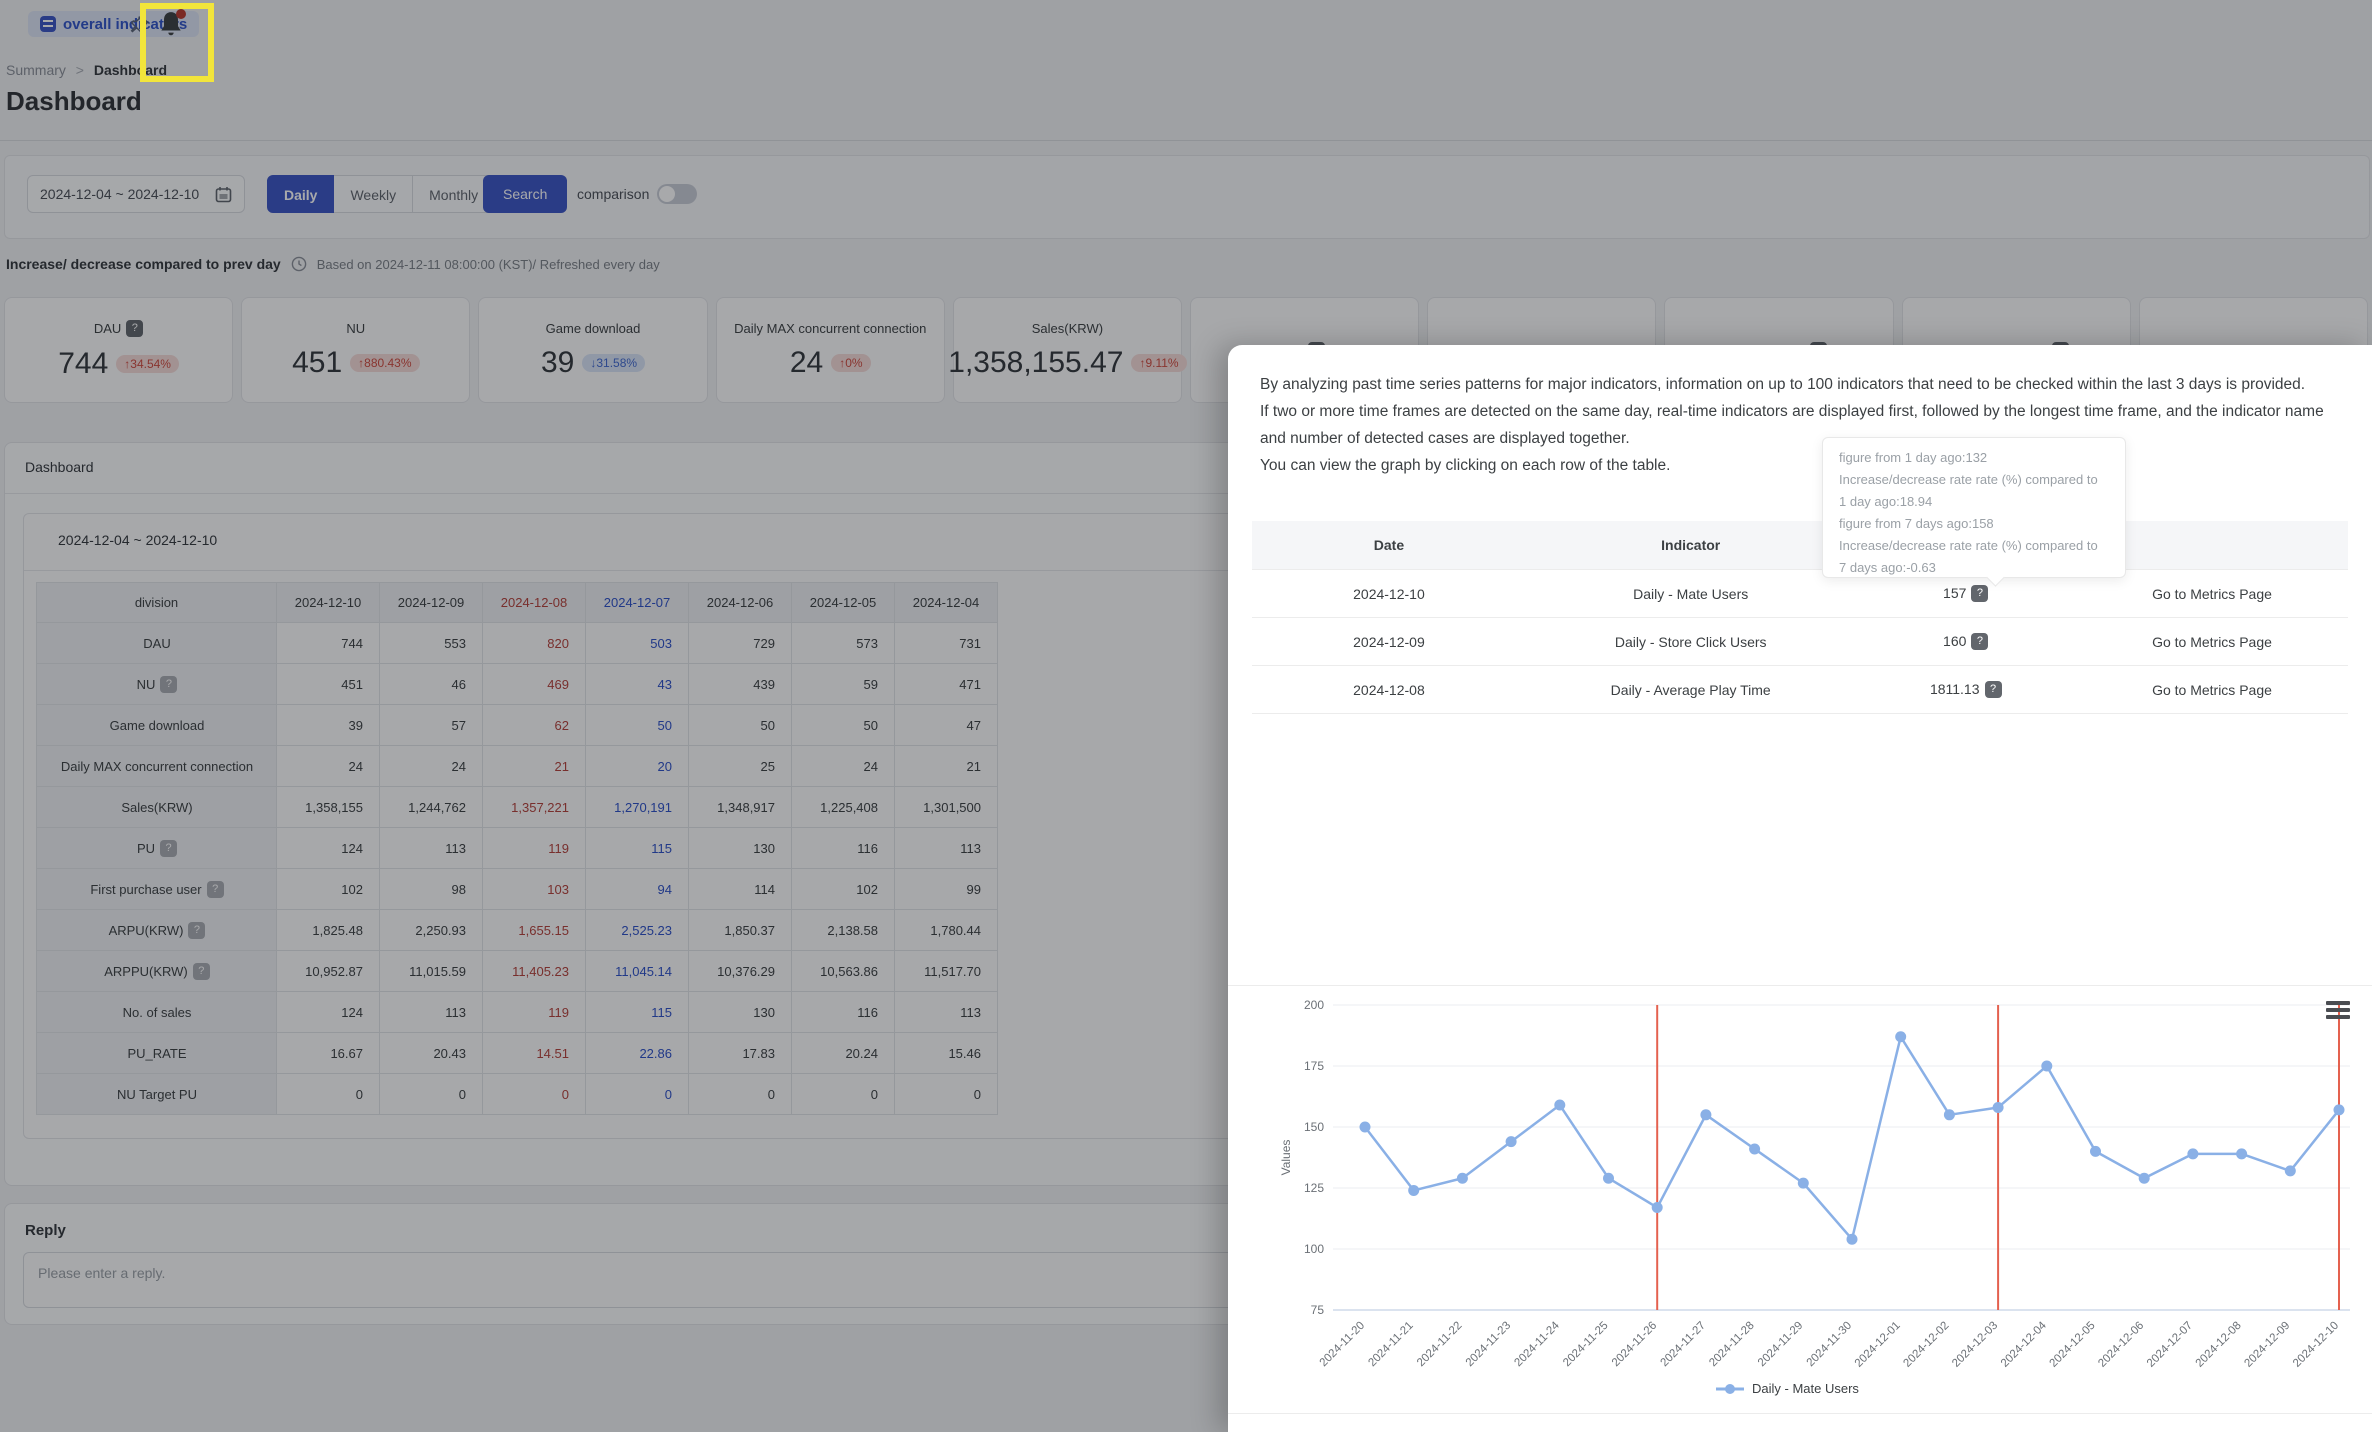 The height and width of the screenshot is (1432, 2372). Describe the element at coordinates (1314, 1188) in the screenshot. I see `svg-text: 125` at that location.